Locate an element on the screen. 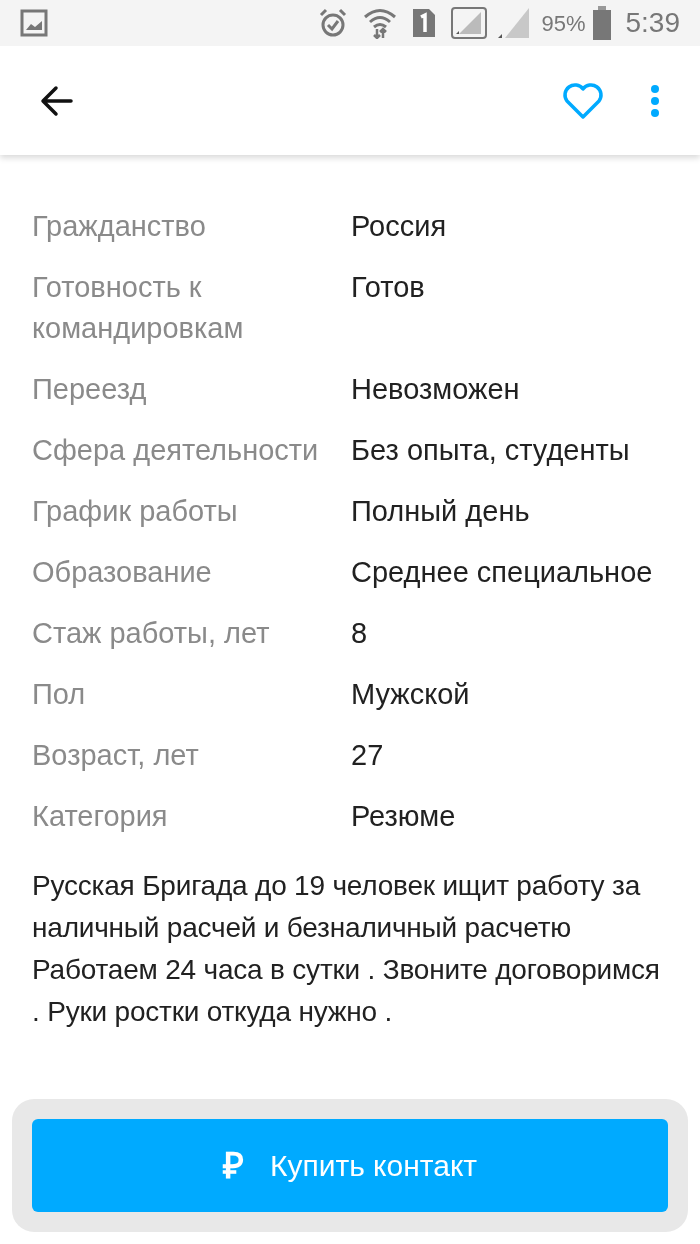 The width and height of the screenshot is (700, 1244). detail-label: Стаж работы, лет is located at coordinates (151, 633).